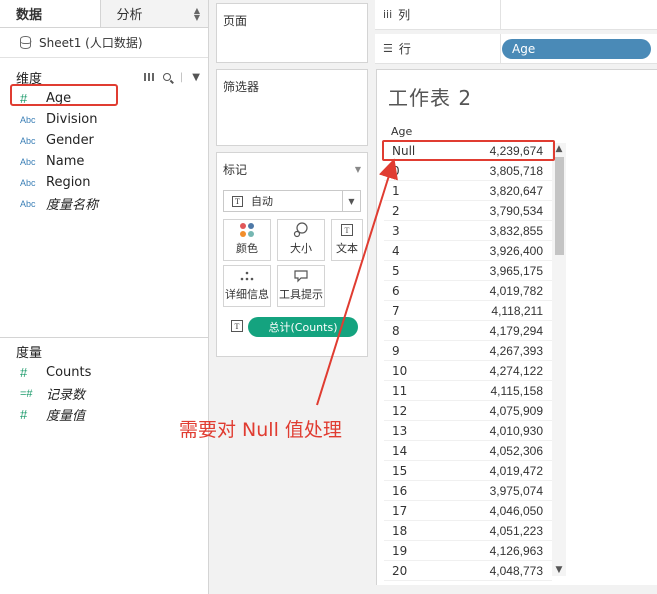 This screenshot has width=657, height=594. Describe the element at coordinates (64, 95) in the screenshot. I see `age-highlight-box` at that location.